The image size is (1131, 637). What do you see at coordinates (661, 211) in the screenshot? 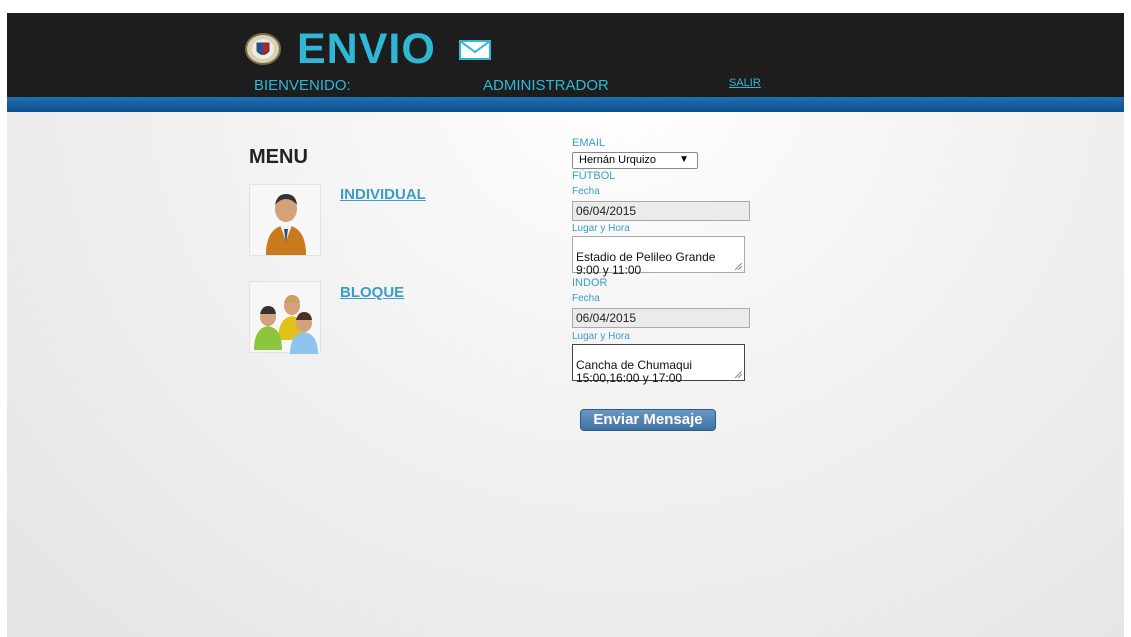
I see `futbol-date-field: 06/04/2015` at bounding box center [661, 211].